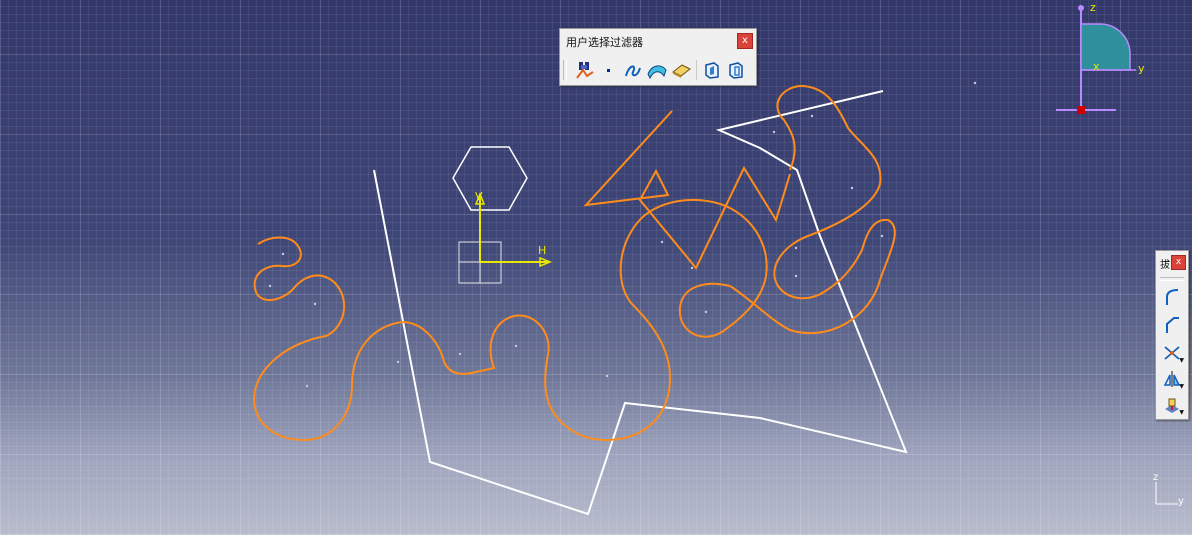  I want to click on toolbar-separator, so click(696, 70).